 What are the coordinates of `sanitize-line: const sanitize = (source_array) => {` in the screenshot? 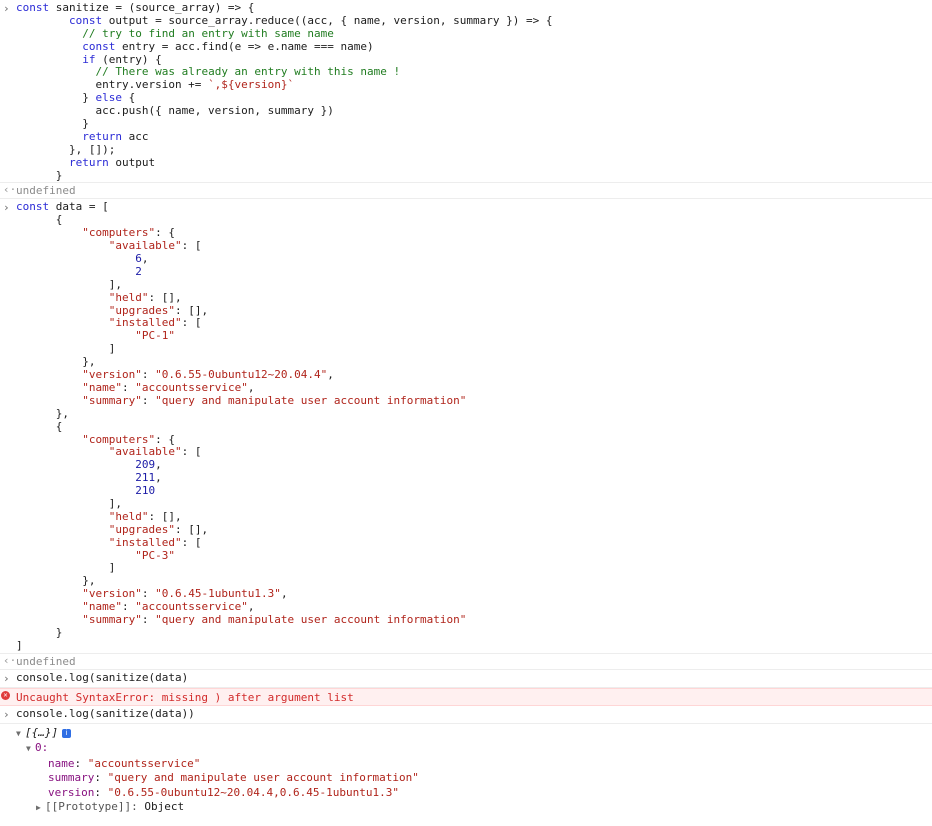 It's located at (135, 7).